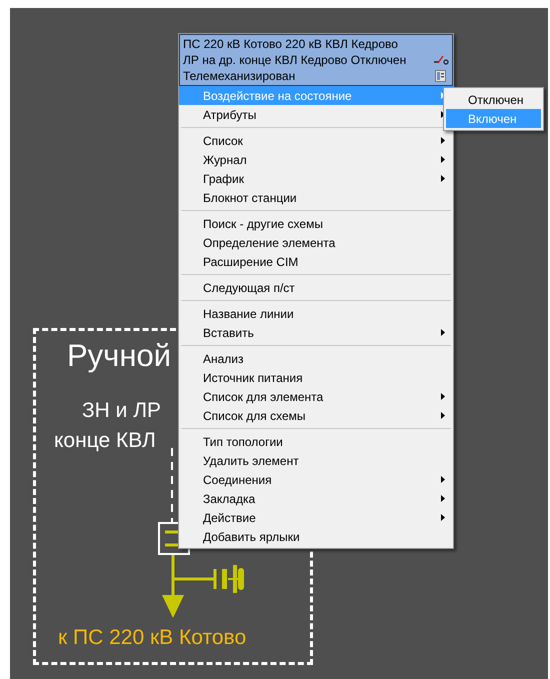 Image resolution: width=550 pixels, height=679 pixels. Describe the element at coordinates (291, 44) in the screenshot. I see `header-text: ПС 220 кВ Котово 220 кВ КВЛ Кедрово` at that location.